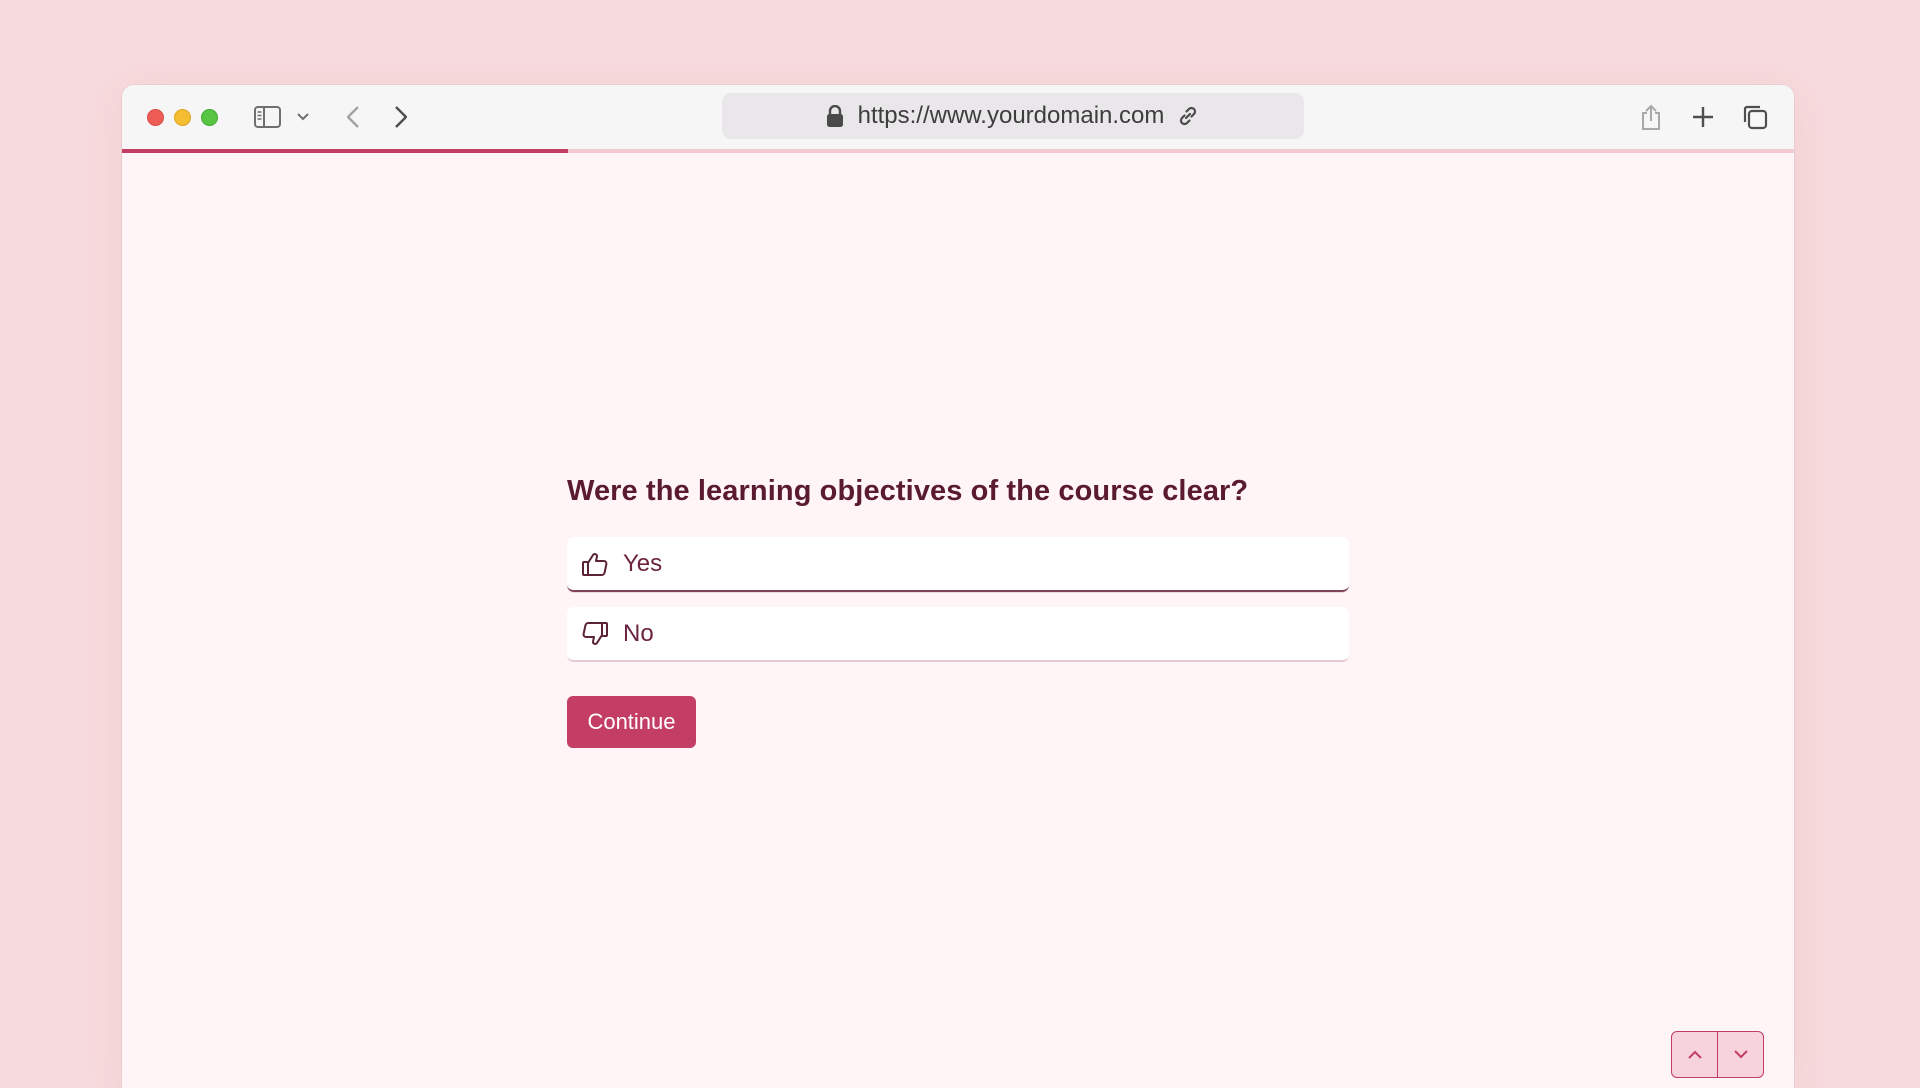 The image size is (1920, 1088). I want to click on option-no: No, so click(958, 634).